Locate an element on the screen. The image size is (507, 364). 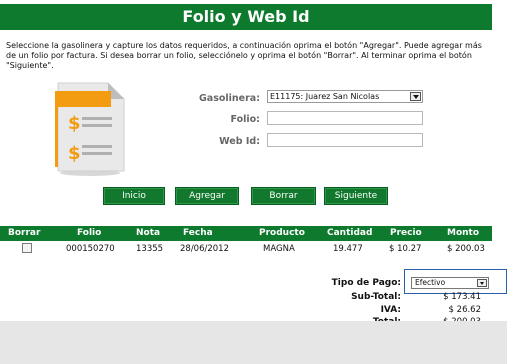
iva-value: $ 26.62 is located at coordinates (464, 310).